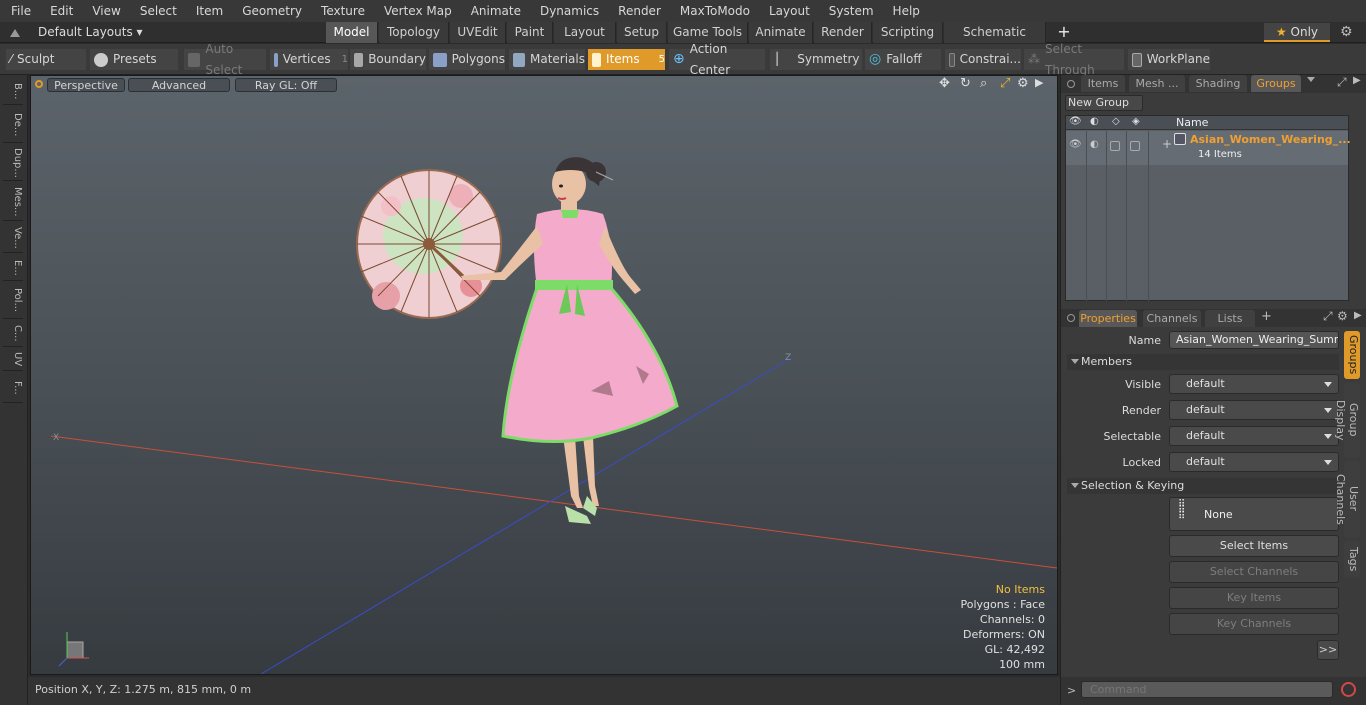  Describe the element at coordinates (46, 59) in the screenshot. I see `sculpt-button: ⁄ Sculpt` at that location.